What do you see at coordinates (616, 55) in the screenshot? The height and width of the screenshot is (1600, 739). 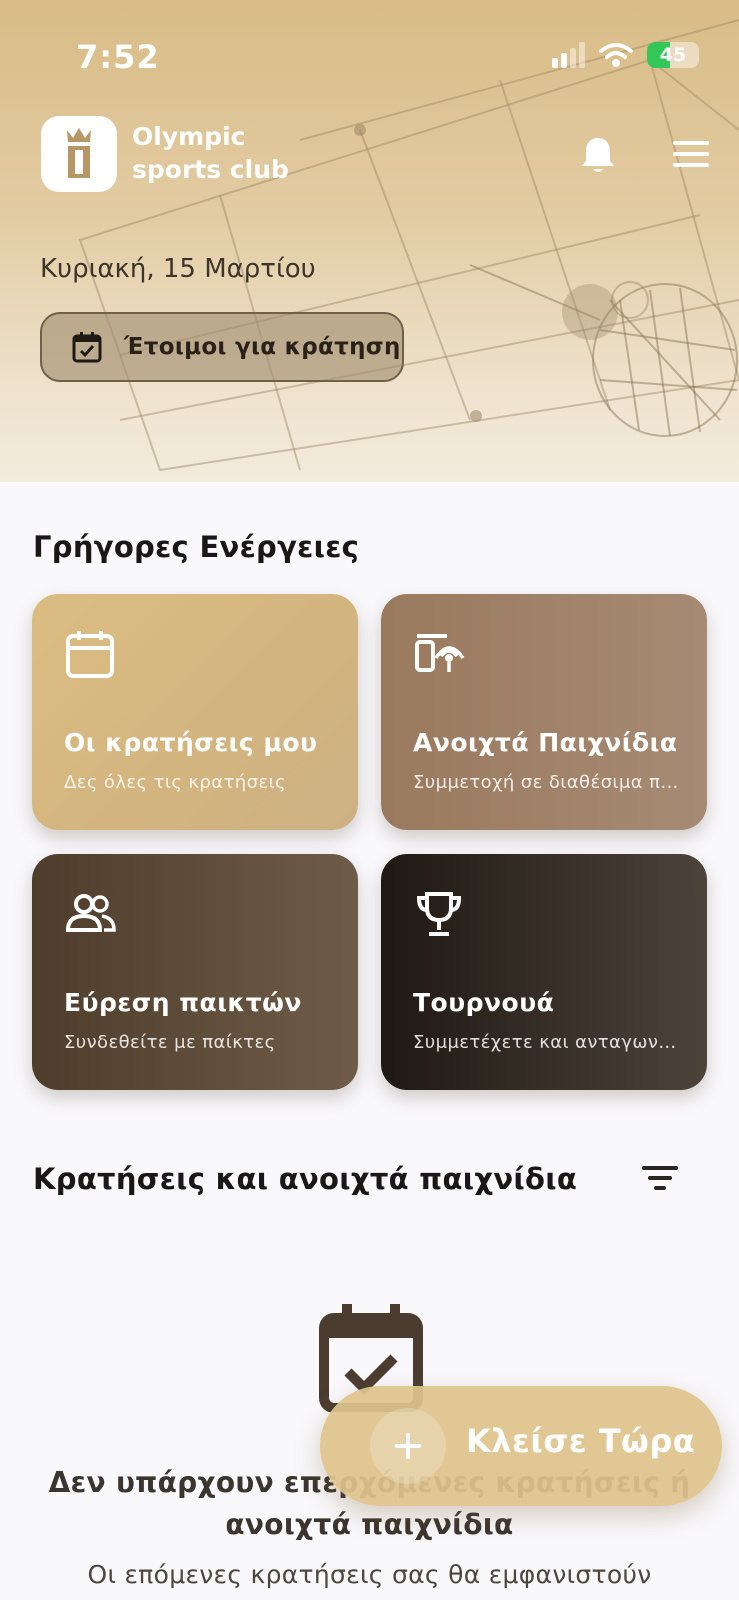 I see `wifi-icon` at bounding box center [616, 55].